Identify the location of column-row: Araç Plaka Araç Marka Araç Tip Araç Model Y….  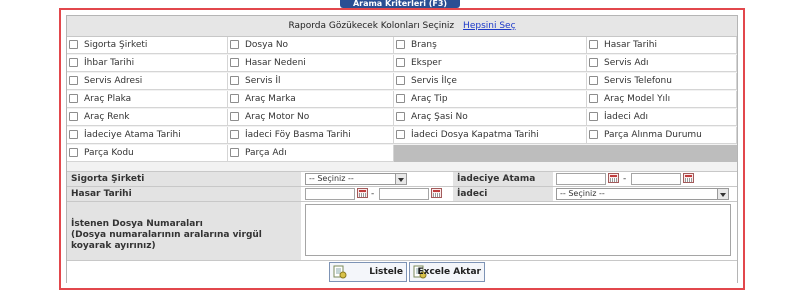
(402, 100).